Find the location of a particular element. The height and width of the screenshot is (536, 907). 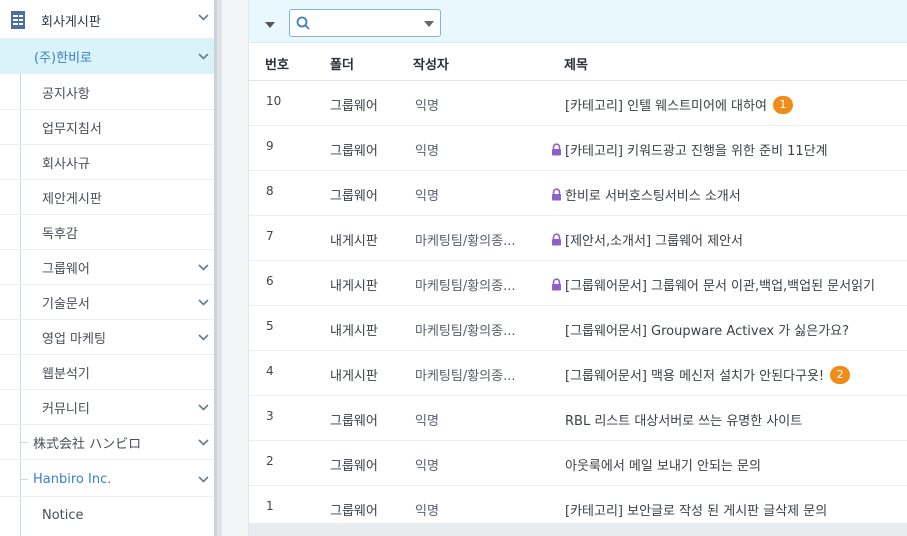

sidebar-item-label: 웹분석기 is located at coordinates (66, 374).